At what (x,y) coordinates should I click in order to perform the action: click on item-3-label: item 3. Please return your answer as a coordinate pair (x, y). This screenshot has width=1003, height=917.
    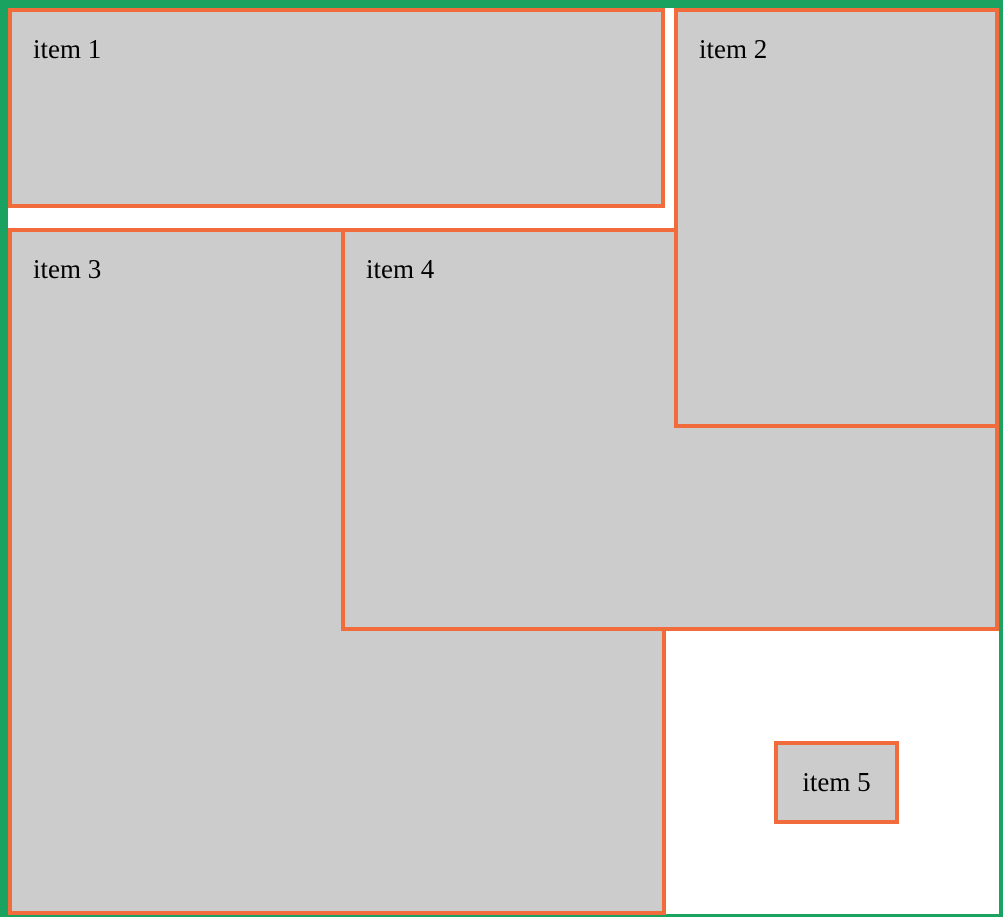
    Looking at the image, I should click on (67, 269).